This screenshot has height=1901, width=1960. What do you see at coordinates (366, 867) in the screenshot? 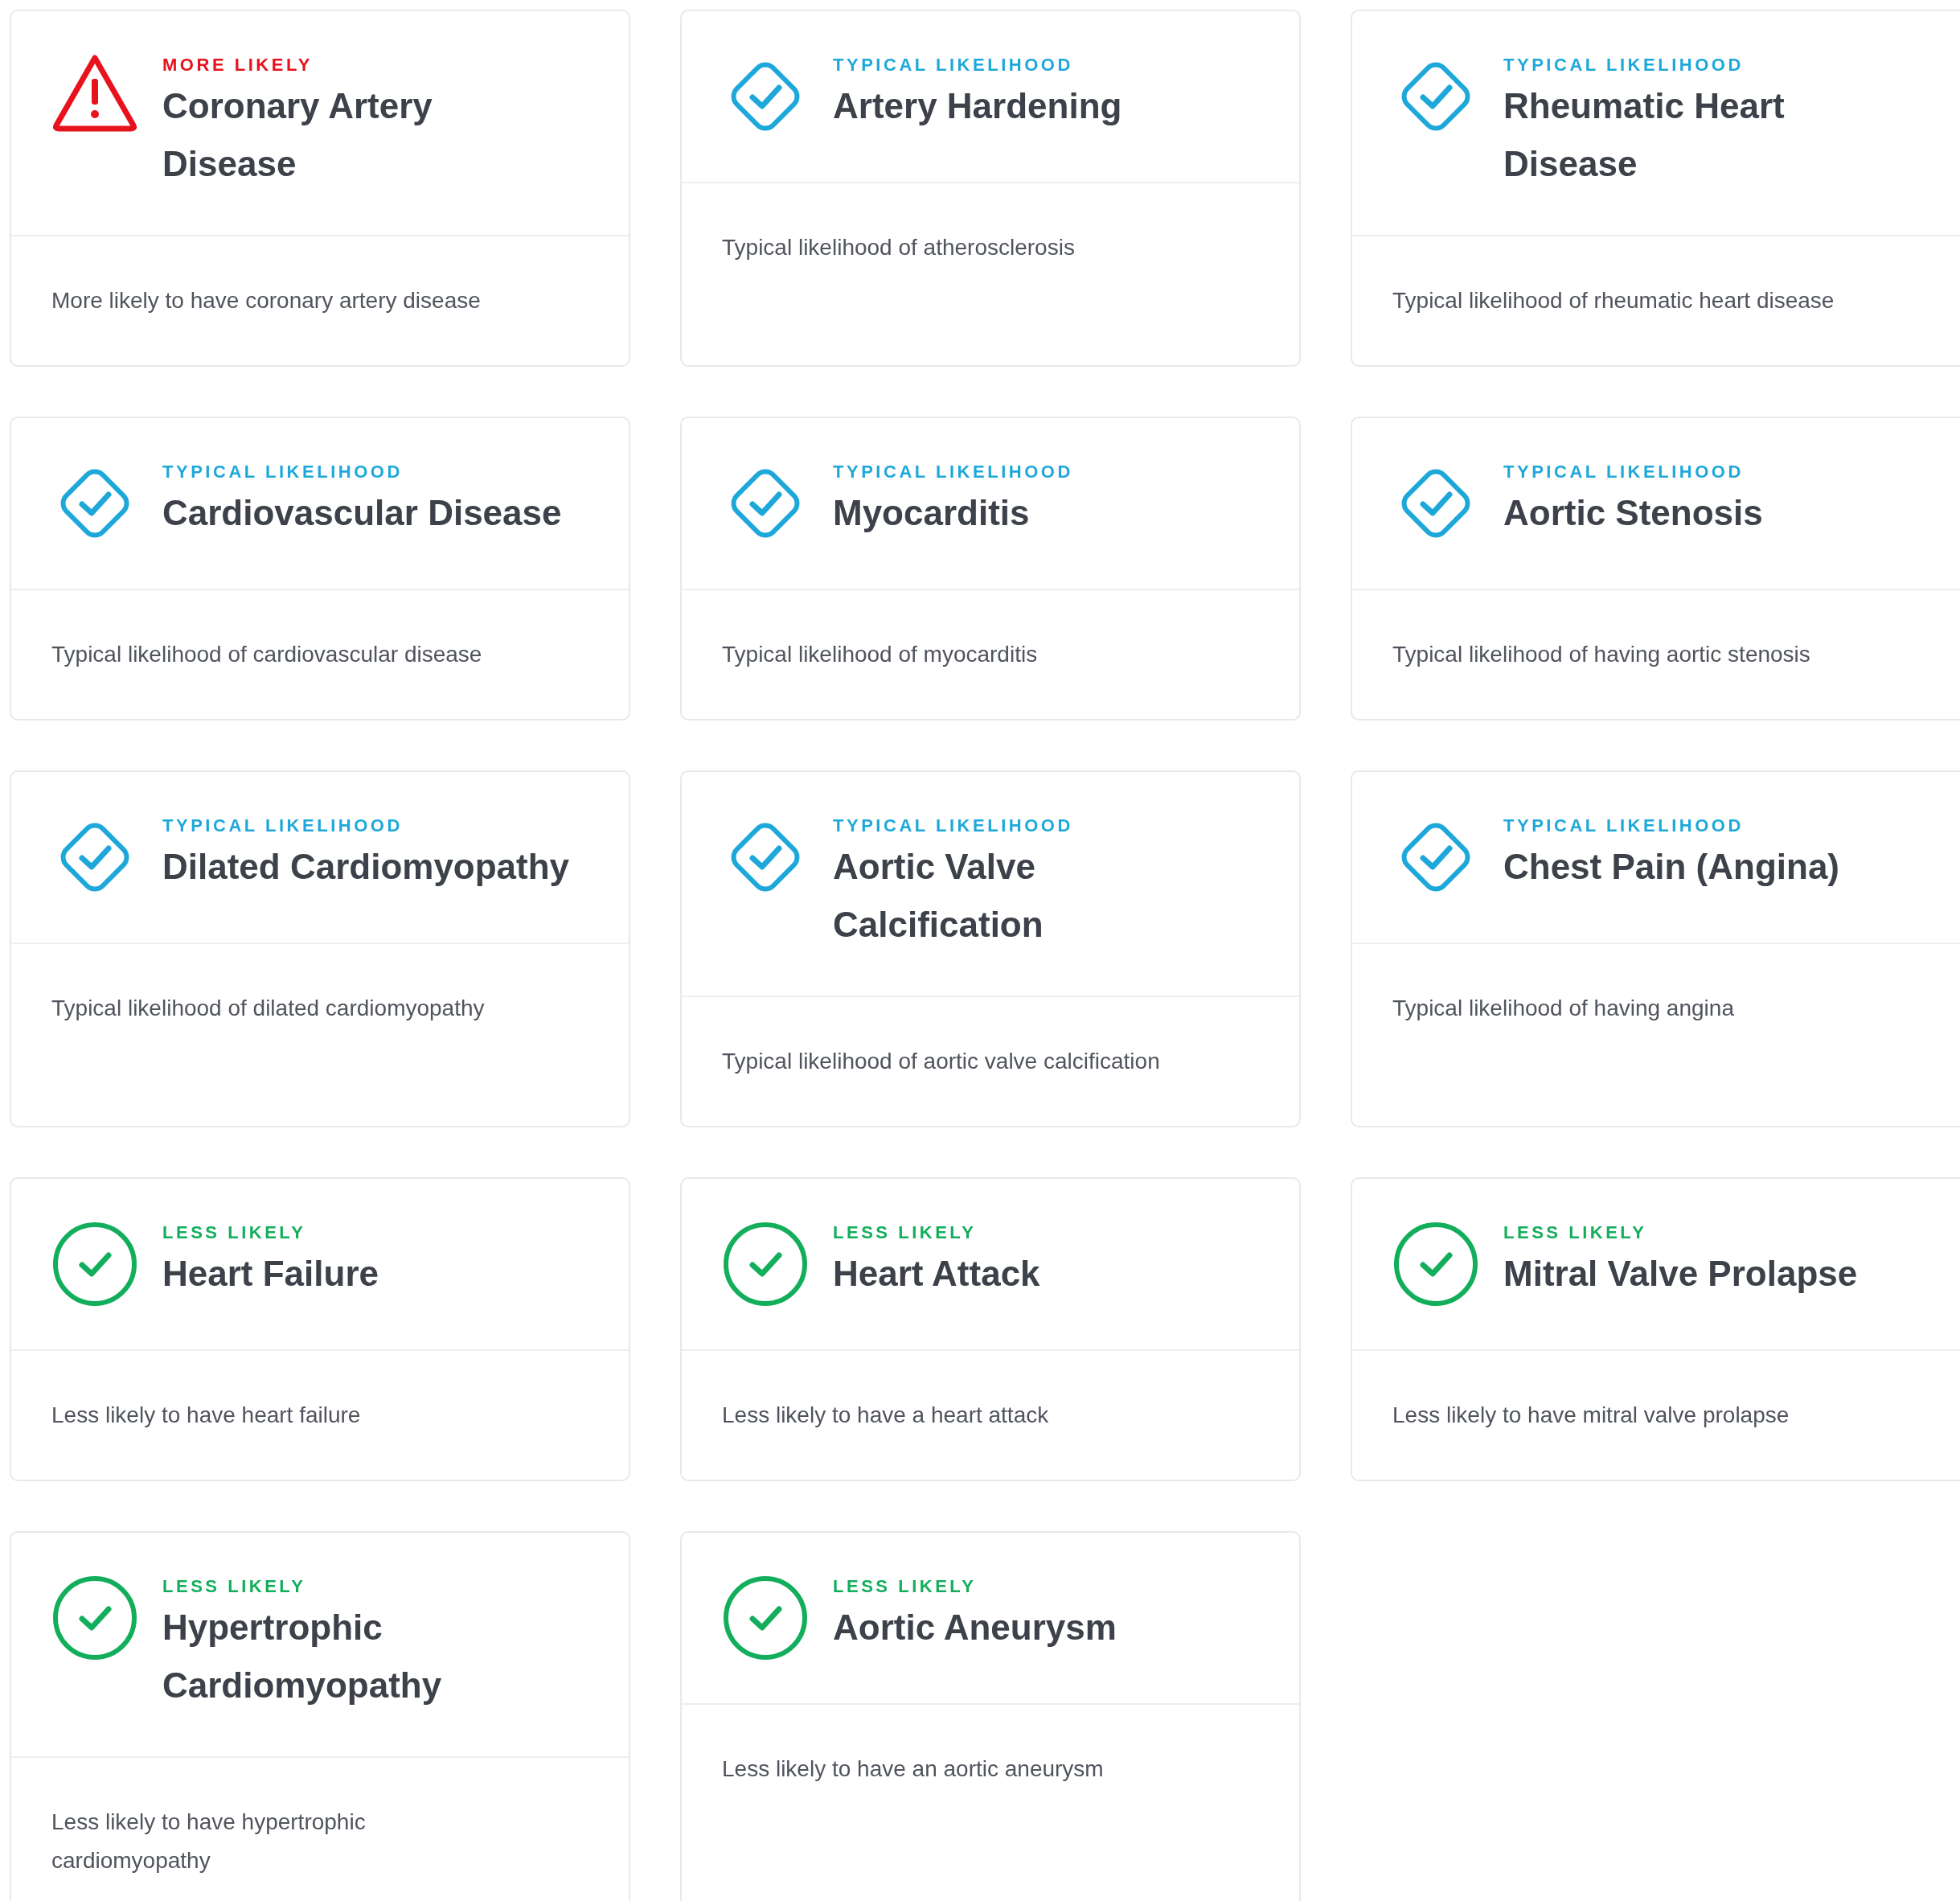
I see `condition-title: Dilated Cardiomyopathy` at bounding box center [366, 867].